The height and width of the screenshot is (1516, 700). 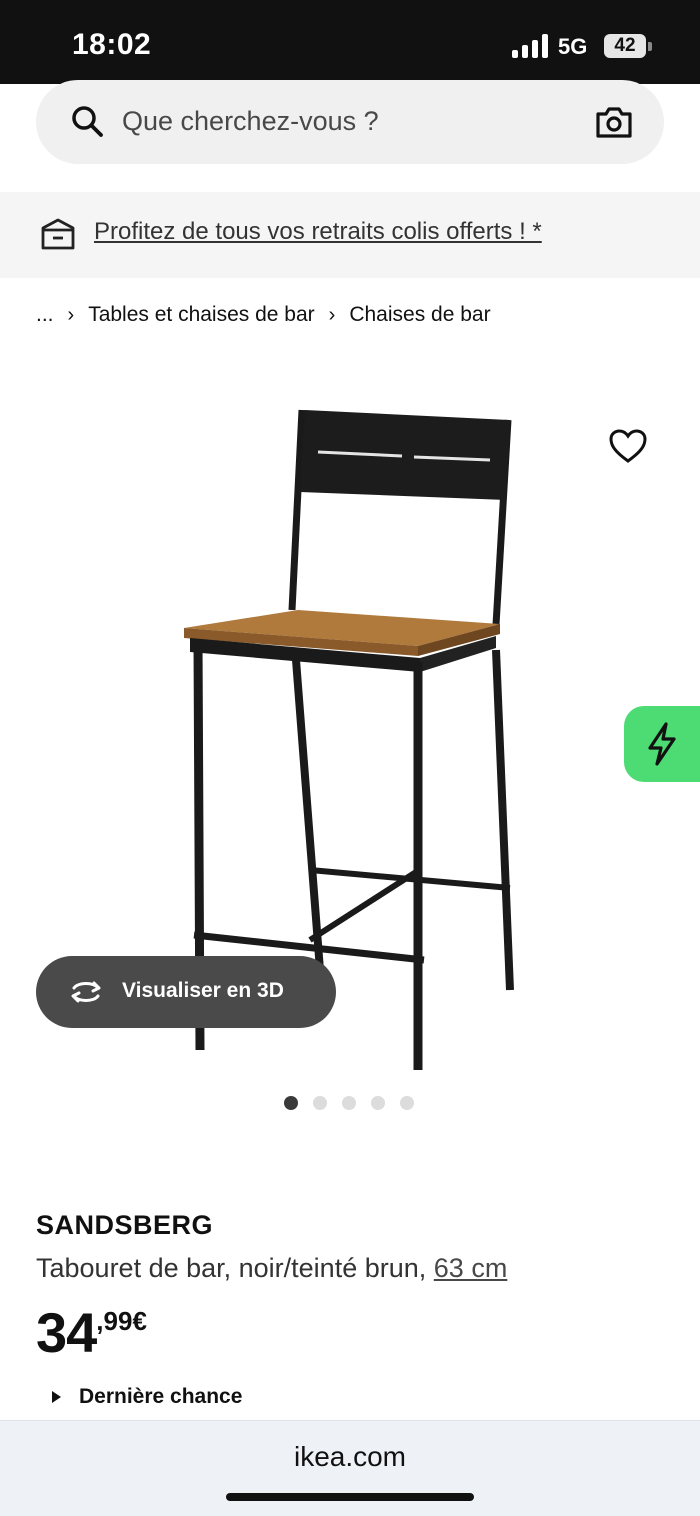 What do you see at coordinates (573, 46) in the screenshot?
I see `network-type: 5G` at bounding box center [573, 46].